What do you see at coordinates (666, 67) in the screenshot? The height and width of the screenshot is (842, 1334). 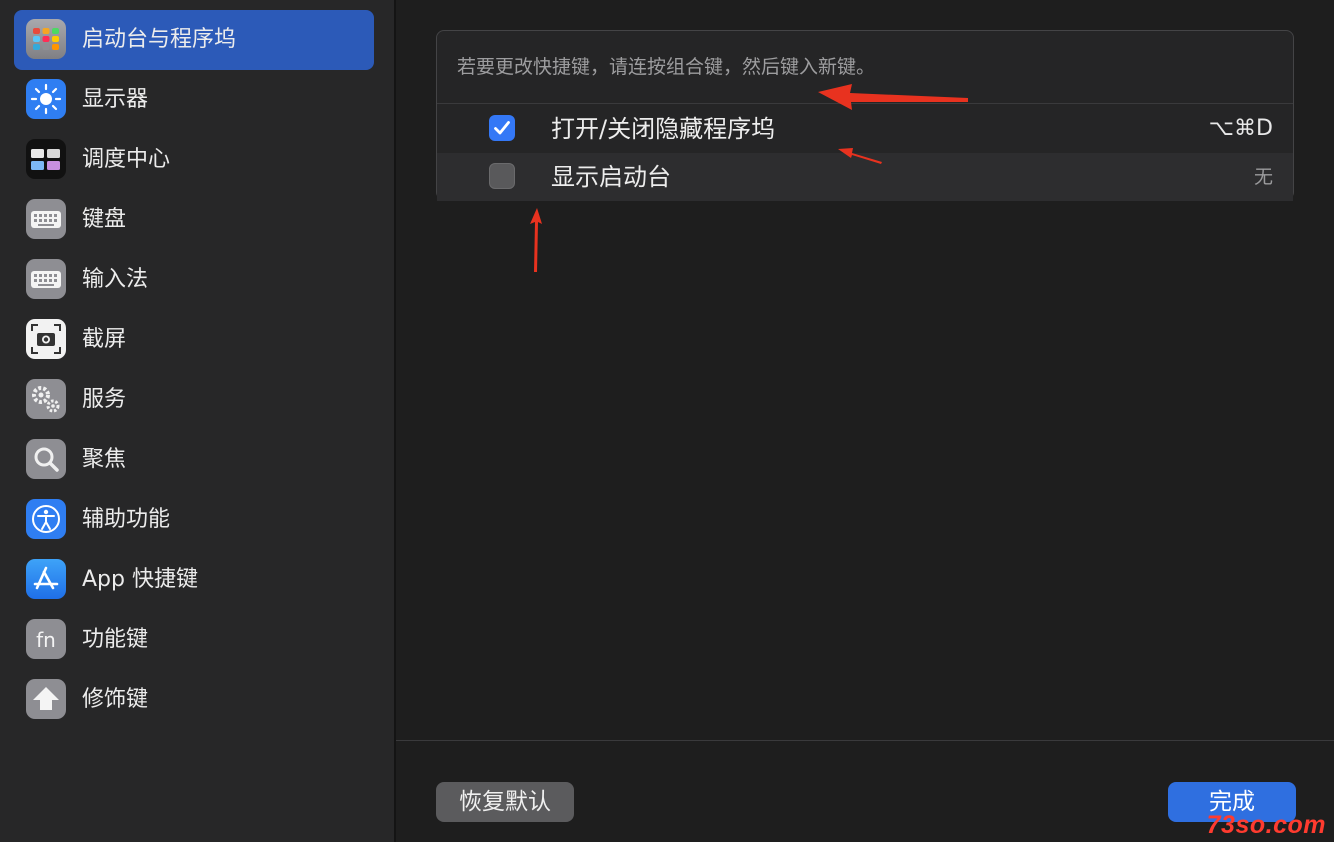 I see `instruction-hint: 若要更改快捷键，请连按组合键，然后键入新键。` at bounding box center [666, 67].